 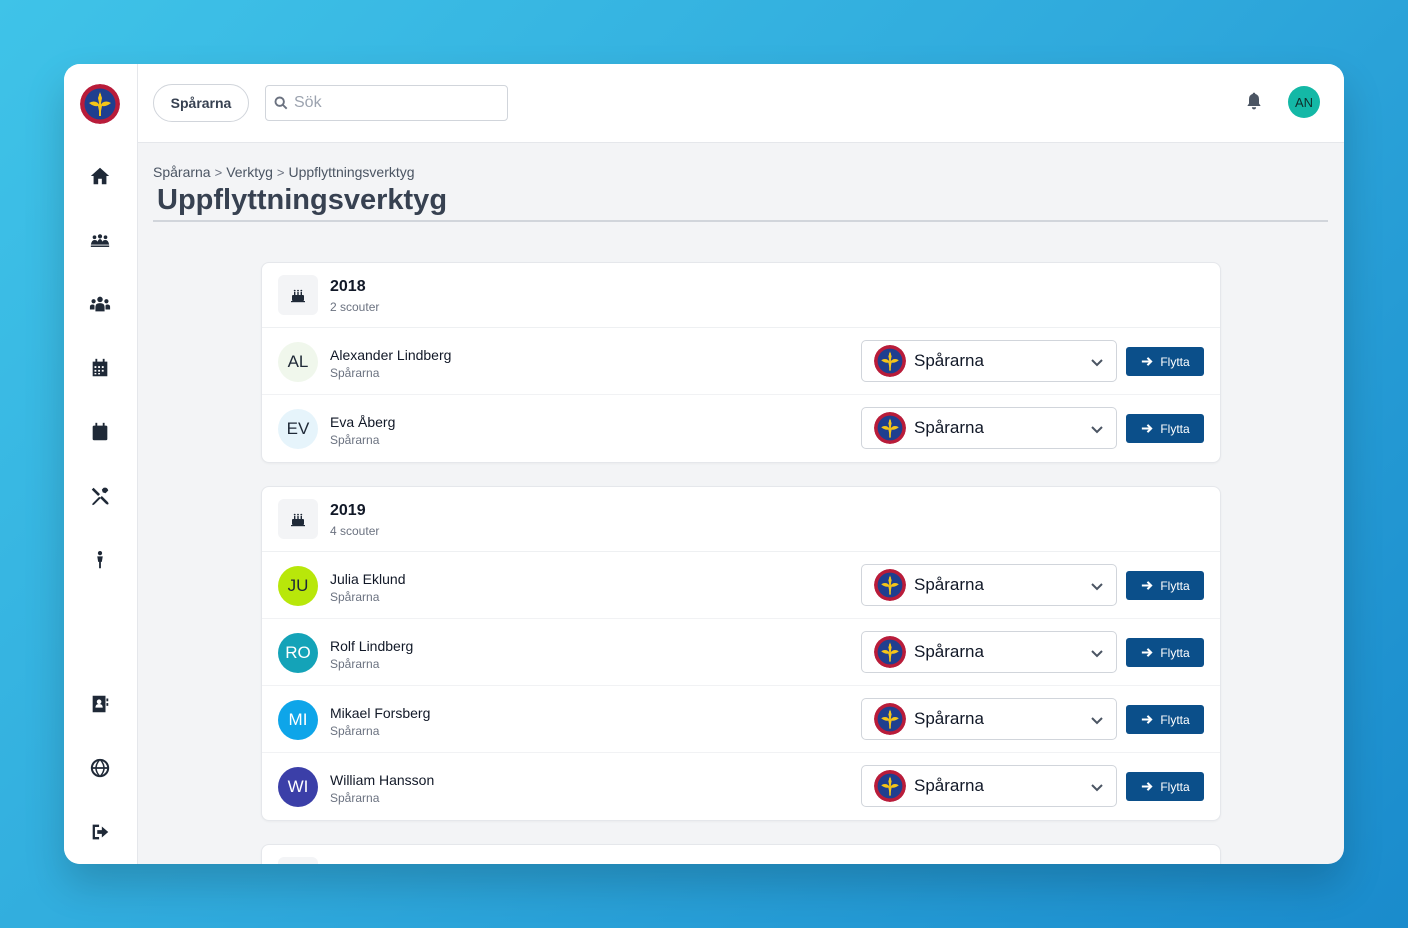 I want to click on top-bar: Spårarna AN, so click(x=741, y=103).